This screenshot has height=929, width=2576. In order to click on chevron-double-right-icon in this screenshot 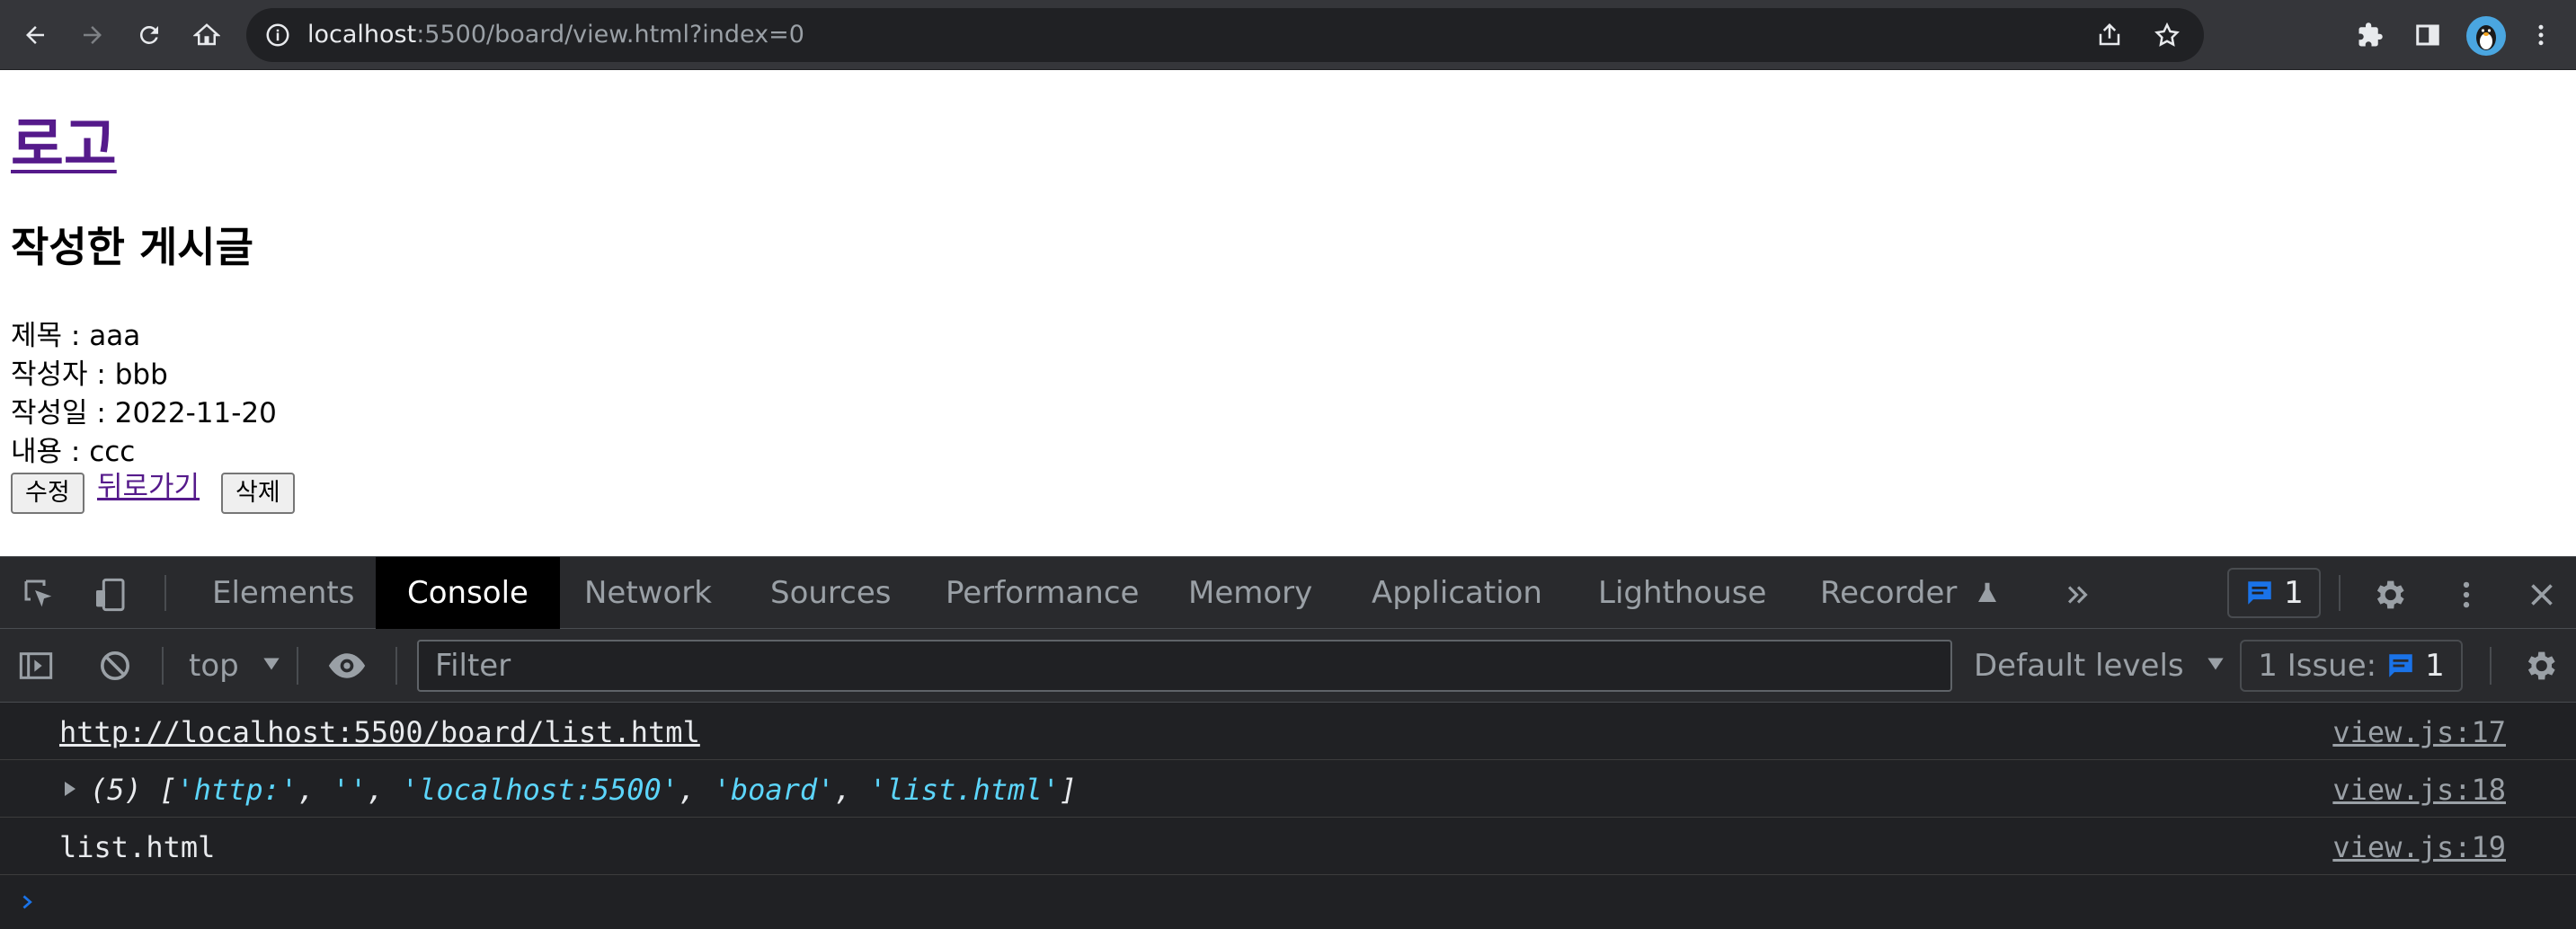, I will do `click(2077, 595)`.